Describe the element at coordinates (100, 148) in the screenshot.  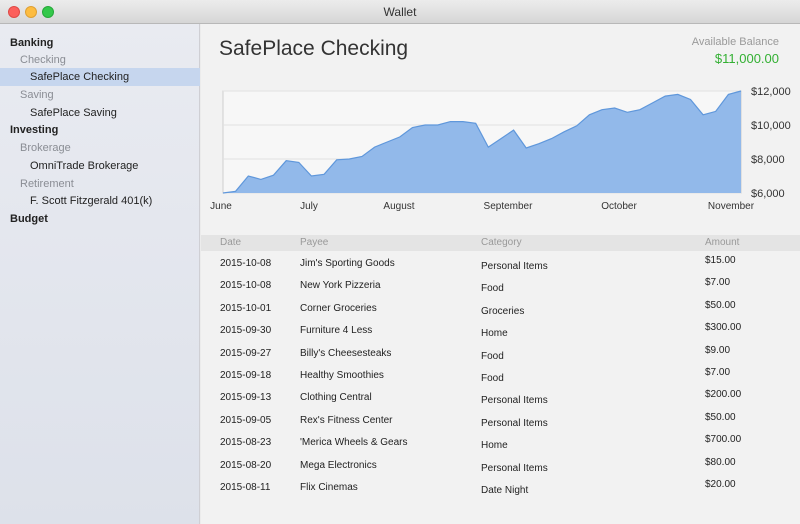
I see `sidebar-item: Brokerage` at that location.